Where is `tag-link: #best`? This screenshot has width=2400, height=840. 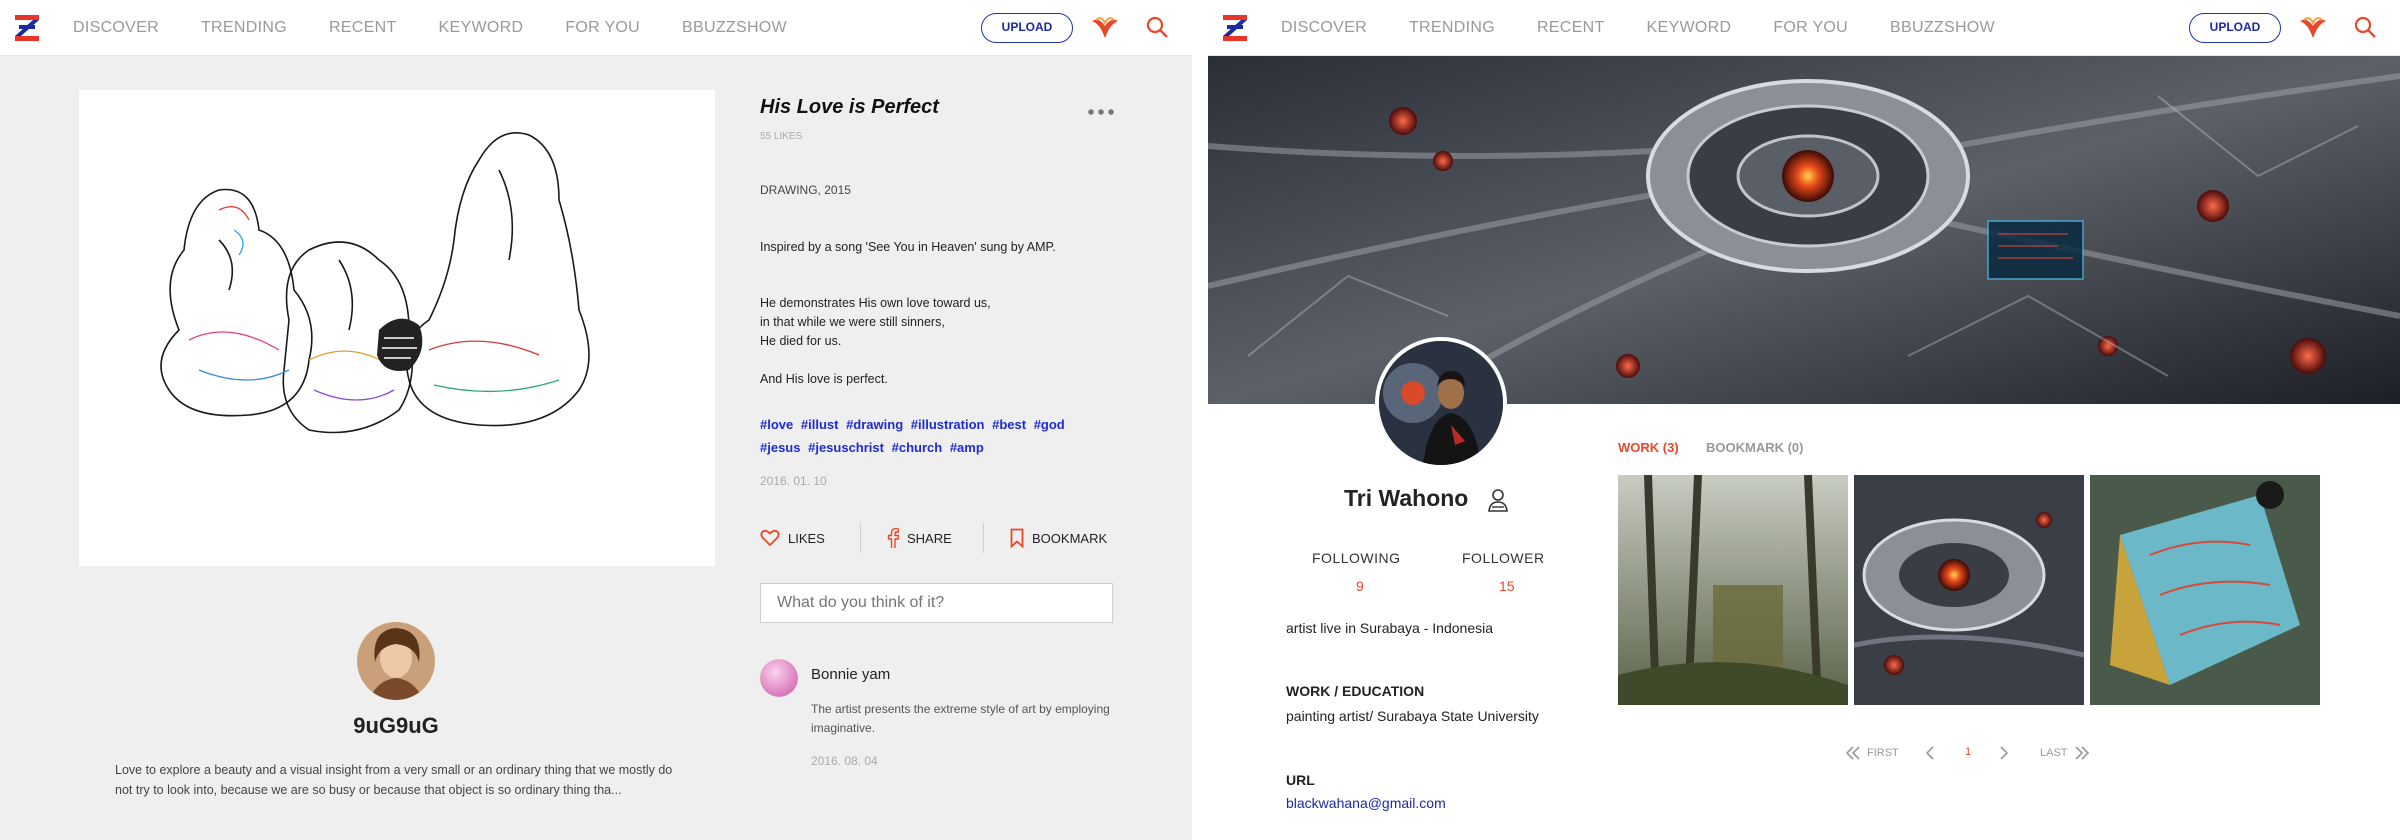
tag-link: #best is located at coordinates (1009, 424).